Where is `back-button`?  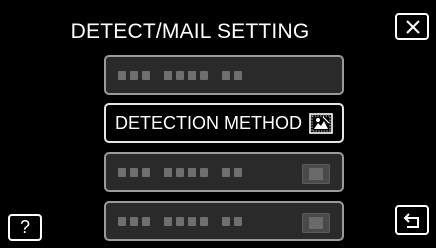 back-button is located at coordinates (412, 220).